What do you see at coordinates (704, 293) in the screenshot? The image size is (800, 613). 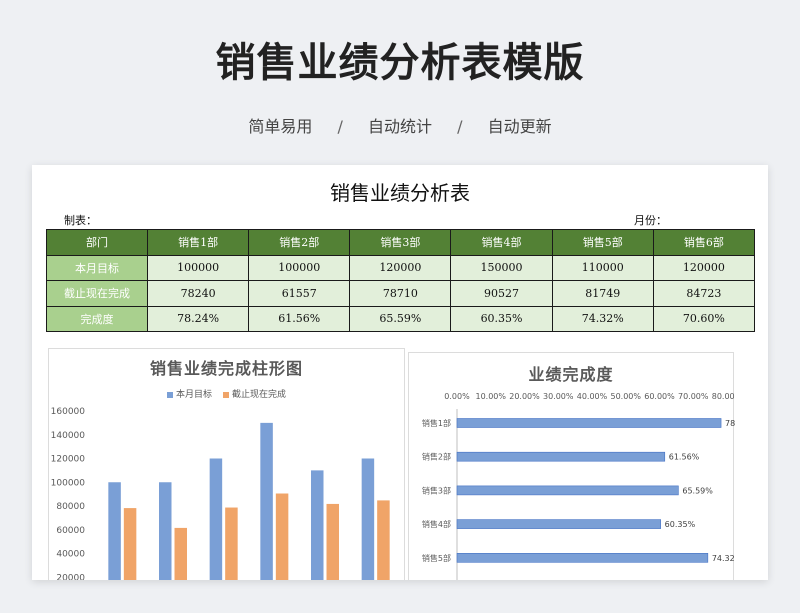 I see `table-cell: 84723` at bounding box center [704, 293].